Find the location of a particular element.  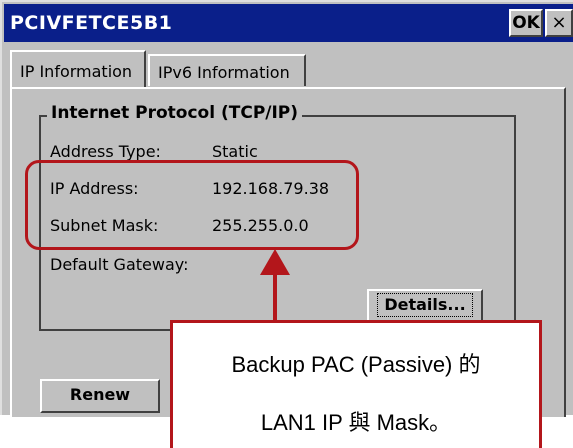

title-bar: PCIVFETCE5B1 OK × is located at coordinates (288, 23).